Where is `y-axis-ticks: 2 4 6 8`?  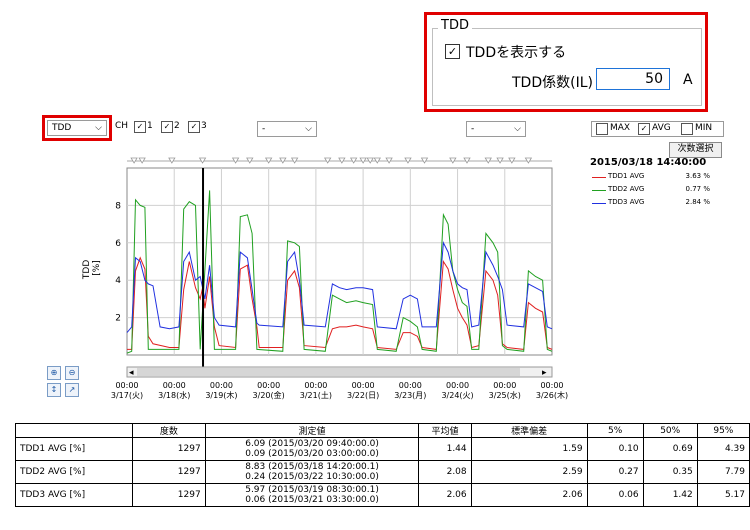
y-axis-ticks: 2 4 6 8 is located at coordinates (118, 262).